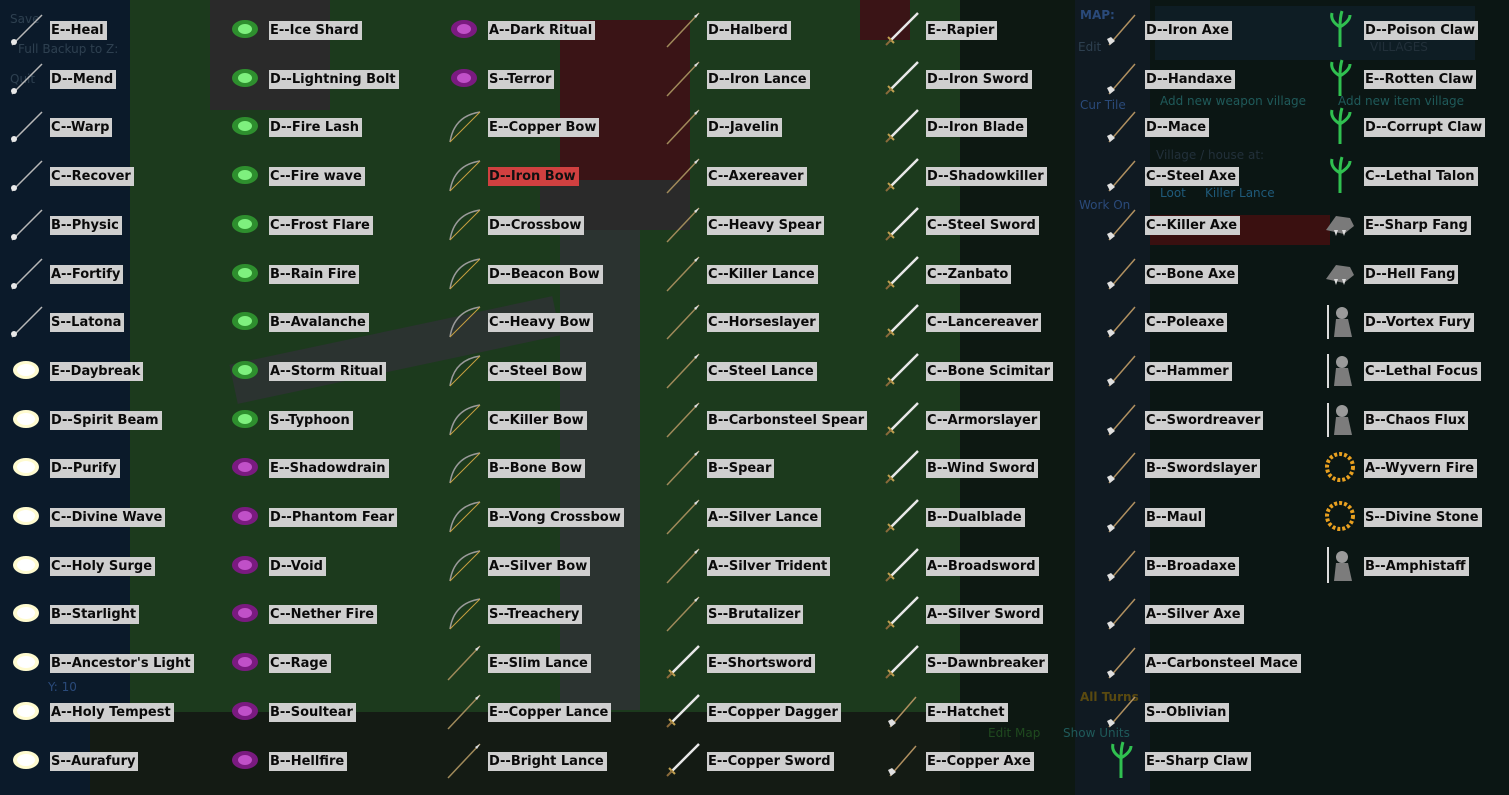 Image resolution: width=1509 pixels, height=795 pixels. I want to click on item-d-bright-lance: D--Bright Lance, so click(547, 761).